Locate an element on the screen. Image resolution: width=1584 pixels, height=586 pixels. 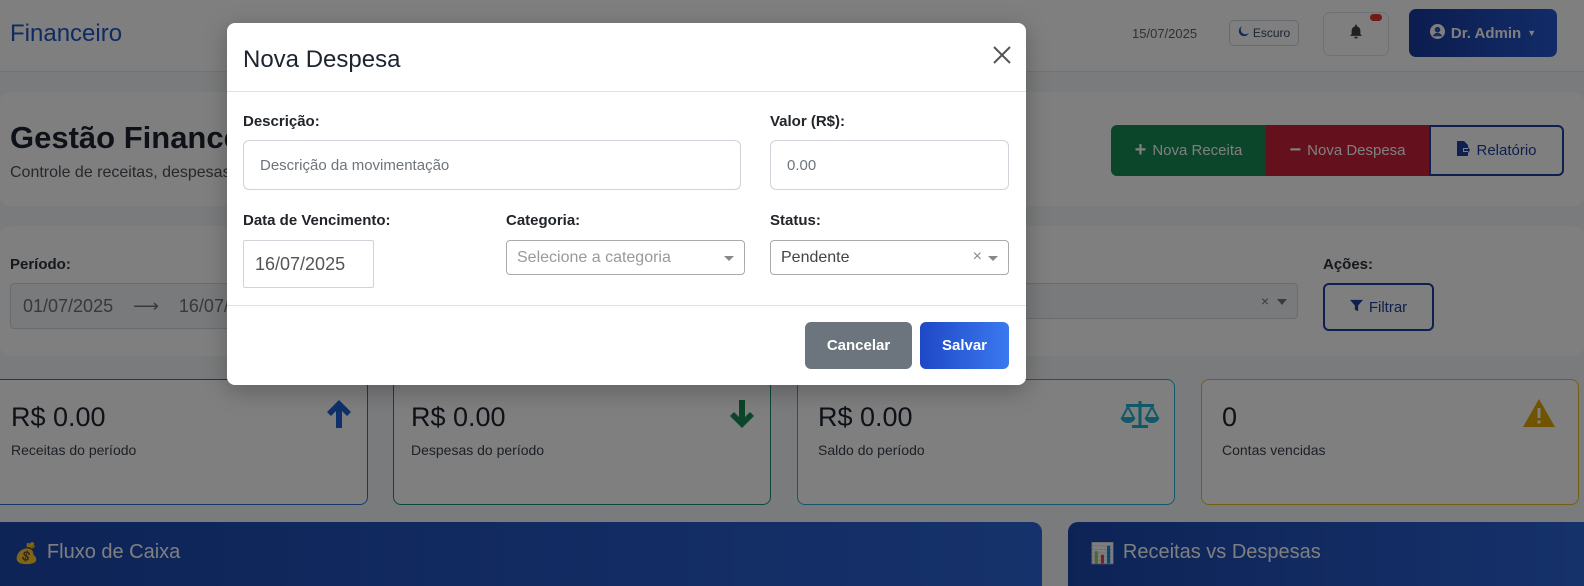
close-icon is located at coordinates (1002, 55).